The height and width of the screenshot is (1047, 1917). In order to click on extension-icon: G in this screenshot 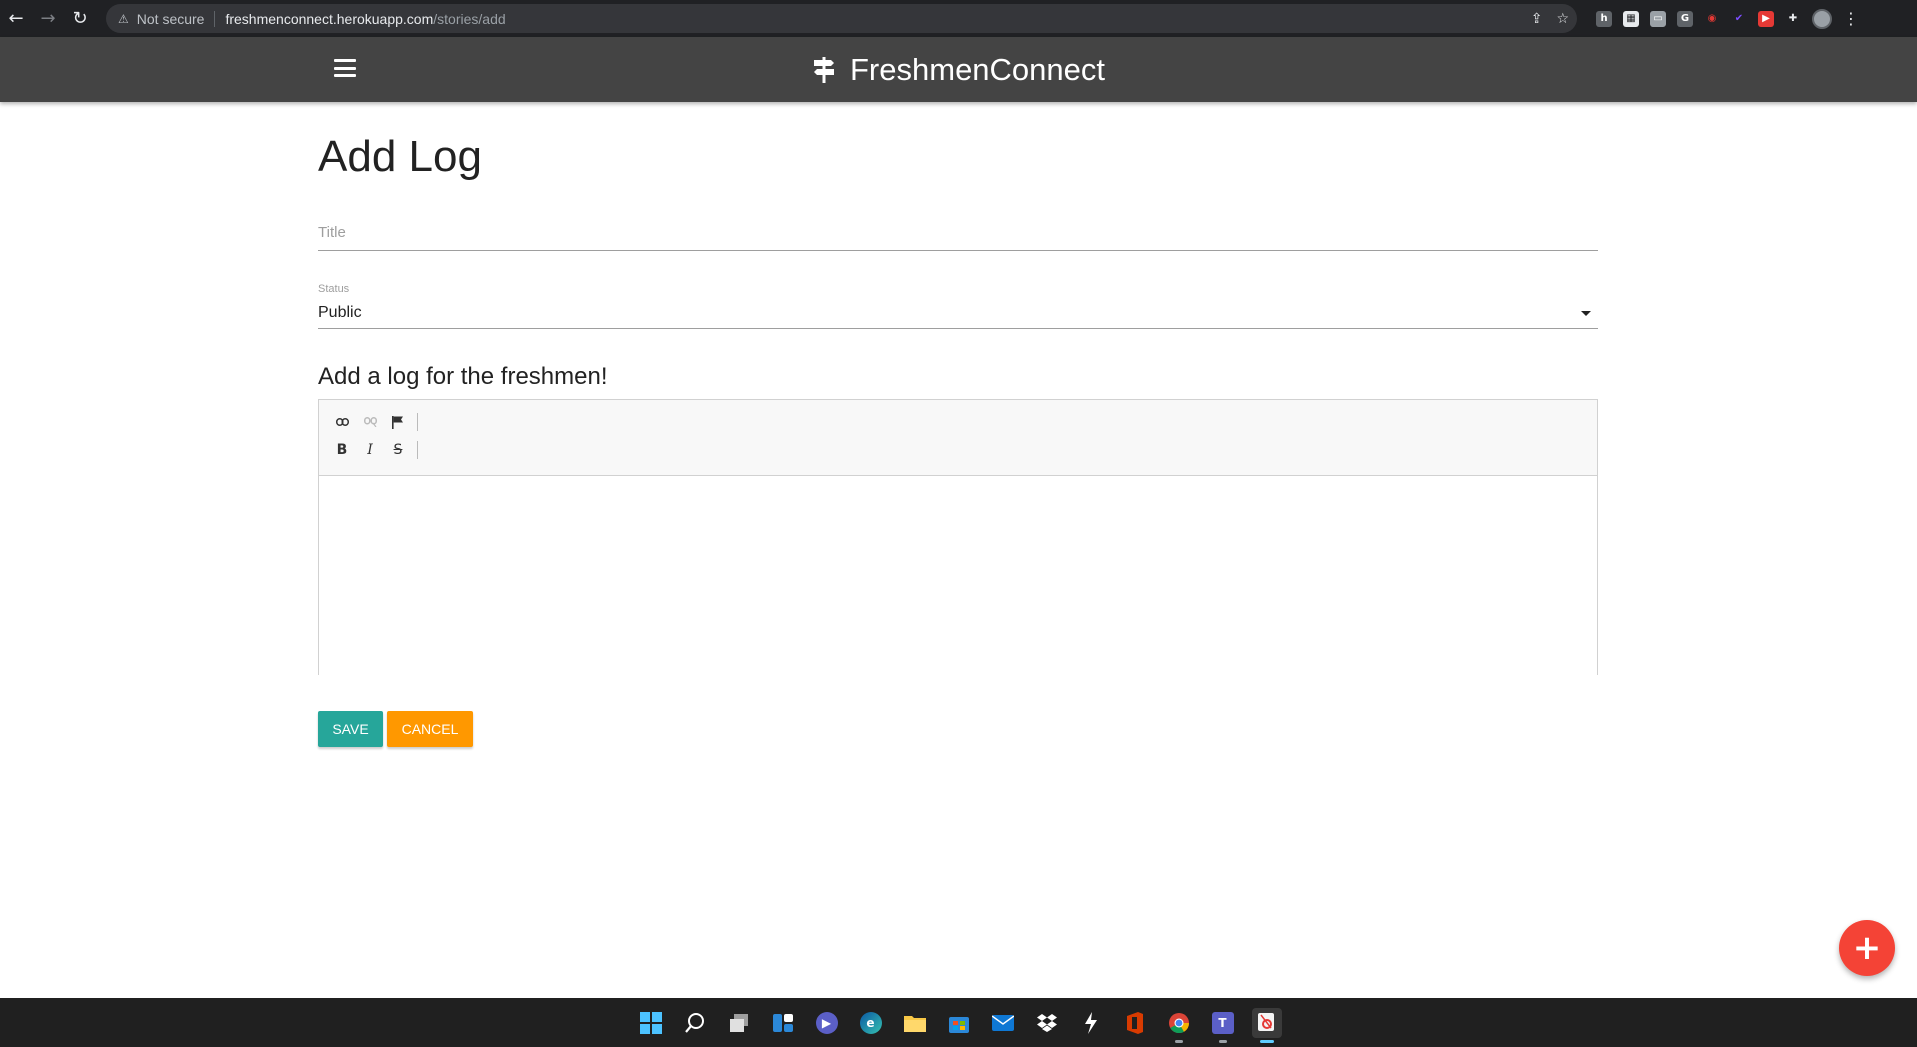, I will do `click(1685, 18)`.